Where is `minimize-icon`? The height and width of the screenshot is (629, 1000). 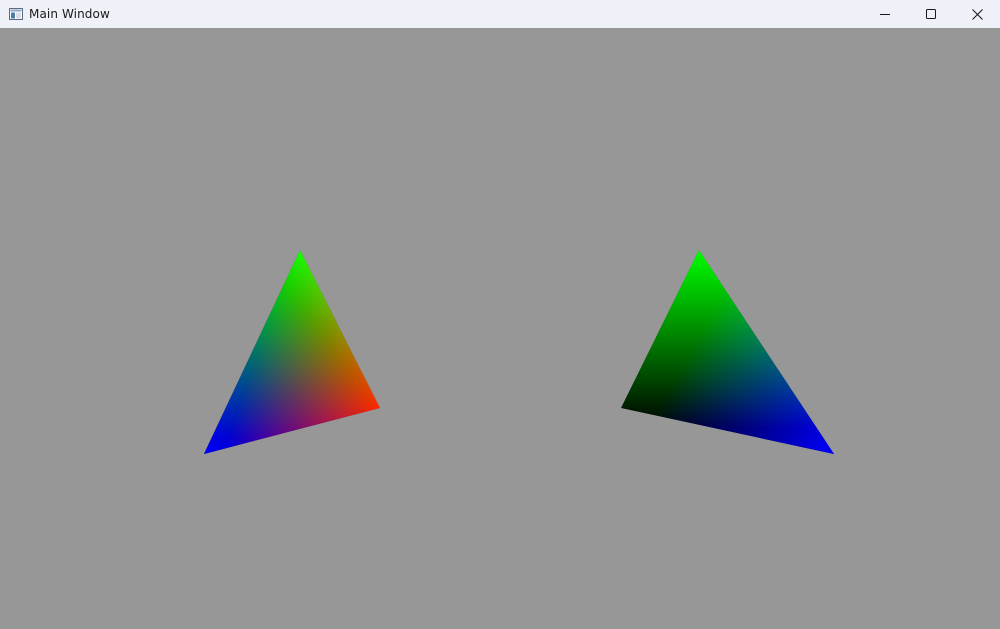 minimize-icon is located at coordinates (885, 14).